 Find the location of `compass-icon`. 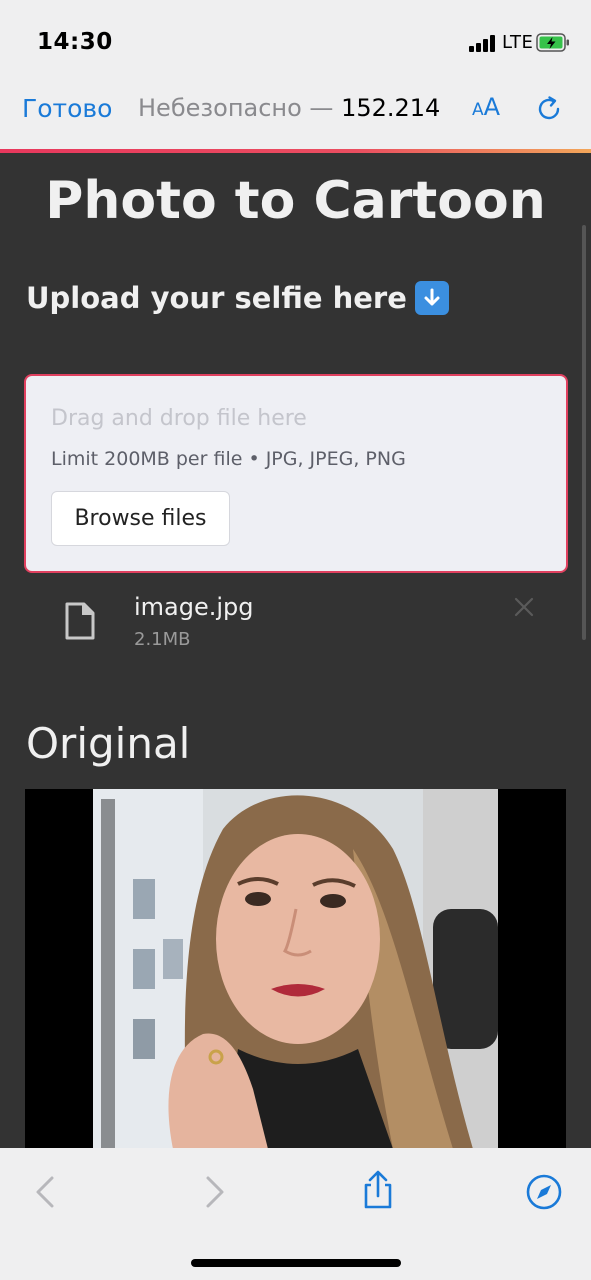

compass-icon is located at coordinates (544, 1192).